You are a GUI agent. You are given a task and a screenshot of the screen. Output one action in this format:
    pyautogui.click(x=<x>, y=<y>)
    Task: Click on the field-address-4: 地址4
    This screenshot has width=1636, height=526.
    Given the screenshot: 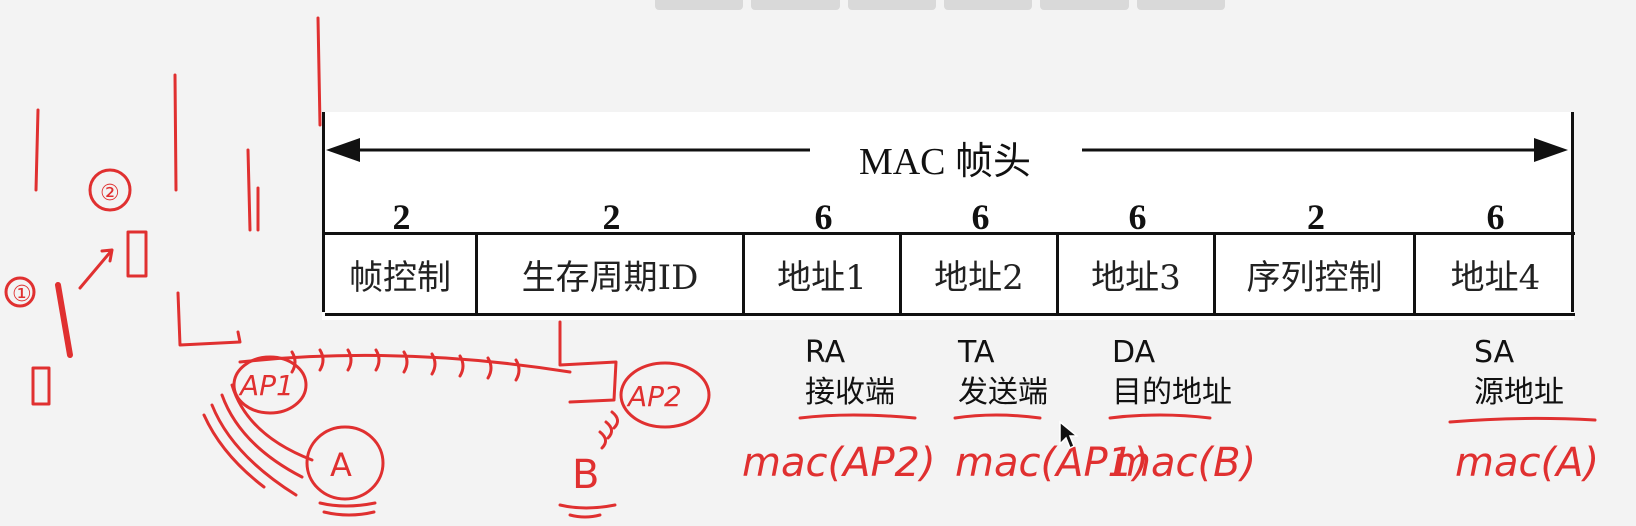 What is the action you would take?
    pyautogui.click(x=1495, y=274)
    